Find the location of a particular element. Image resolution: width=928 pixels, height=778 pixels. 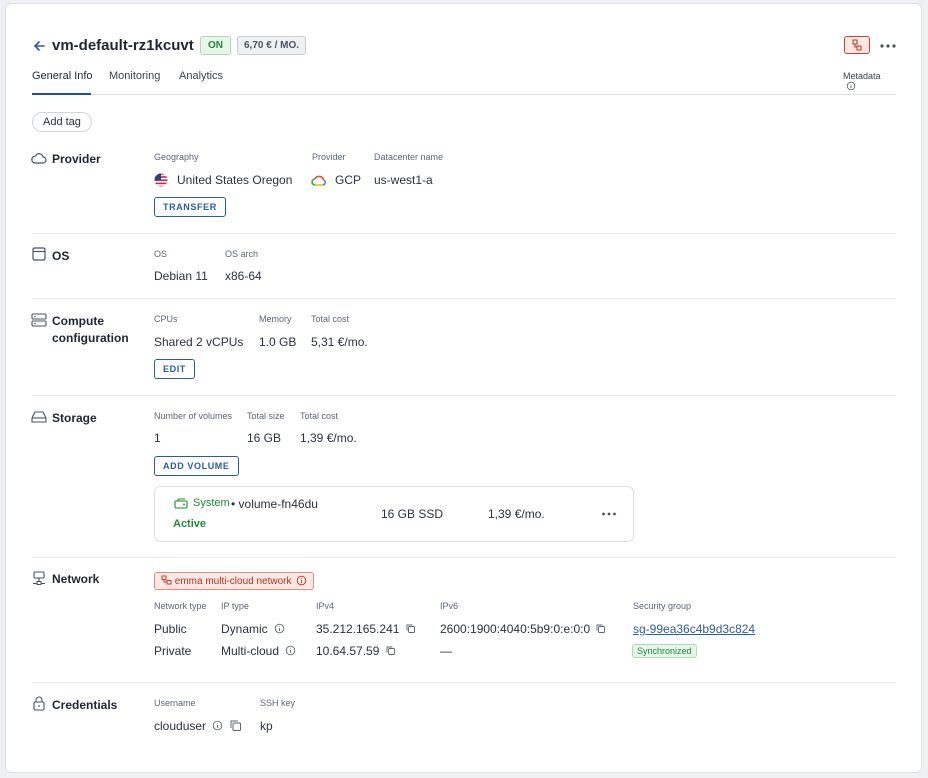

status-badge: ON is located at coordinates (215, 45).